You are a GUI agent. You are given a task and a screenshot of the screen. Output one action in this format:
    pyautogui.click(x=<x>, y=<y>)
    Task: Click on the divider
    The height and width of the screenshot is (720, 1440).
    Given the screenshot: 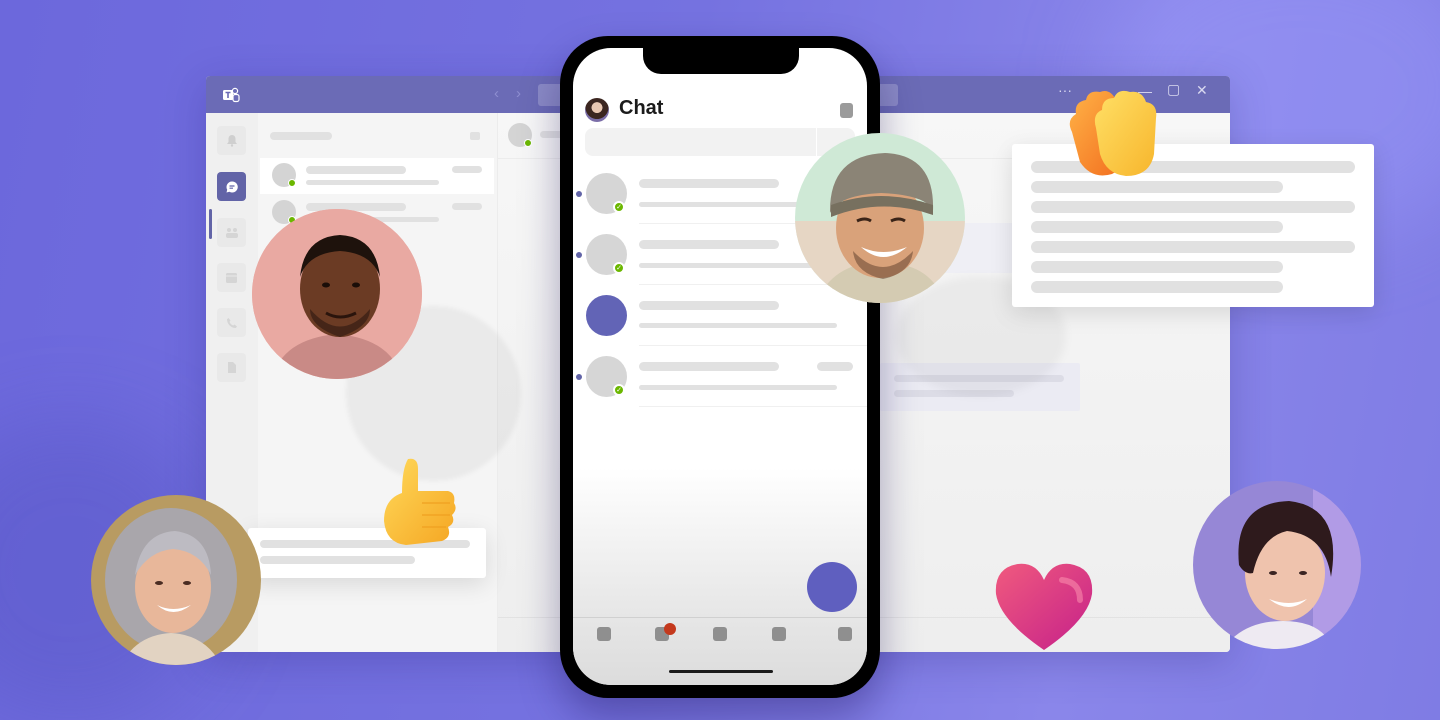 What is the action you would take?
    pyautogui.click(x=753, y=406)
    